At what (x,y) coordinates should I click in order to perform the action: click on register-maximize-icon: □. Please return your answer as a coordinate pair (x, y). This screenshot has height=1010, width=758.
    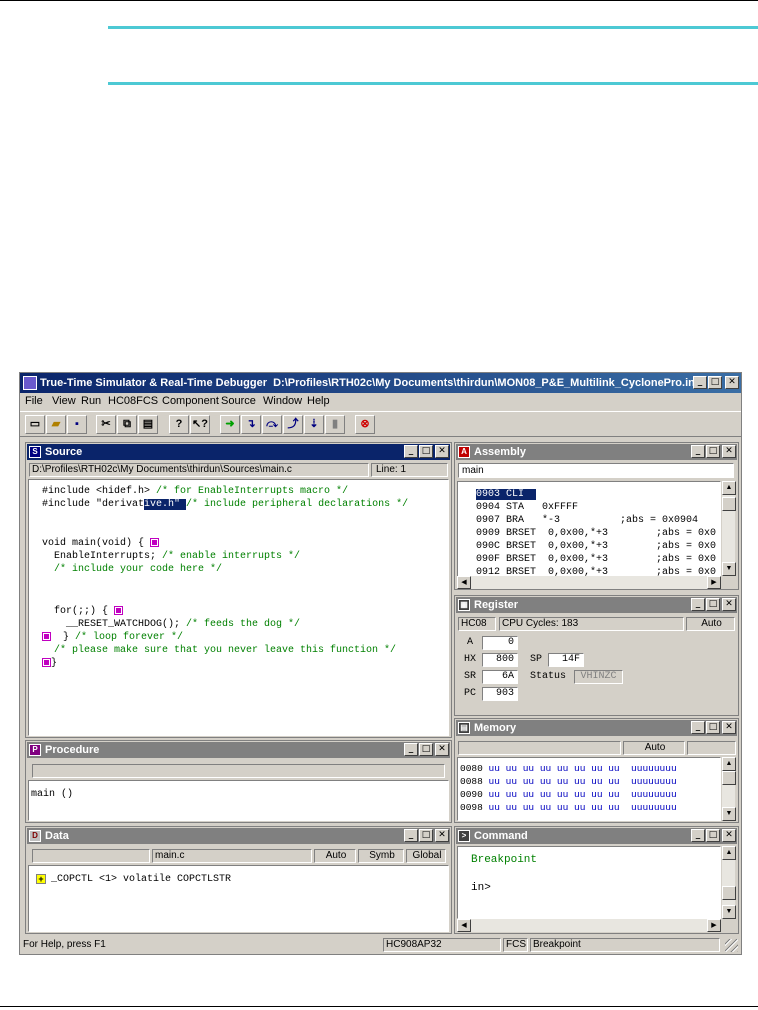
    Looking at the image, I should click on (713, 604).